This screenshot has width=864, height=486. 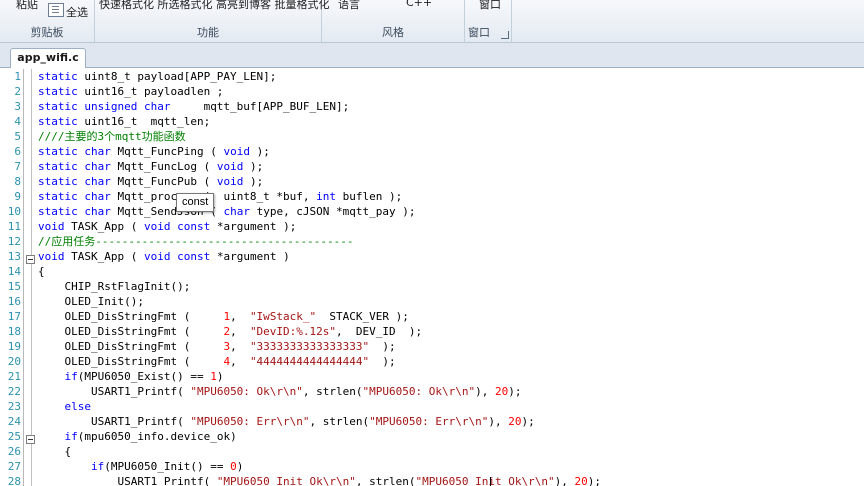 I want to click on code-token: "IwStack_", so click(x=283, y=316).